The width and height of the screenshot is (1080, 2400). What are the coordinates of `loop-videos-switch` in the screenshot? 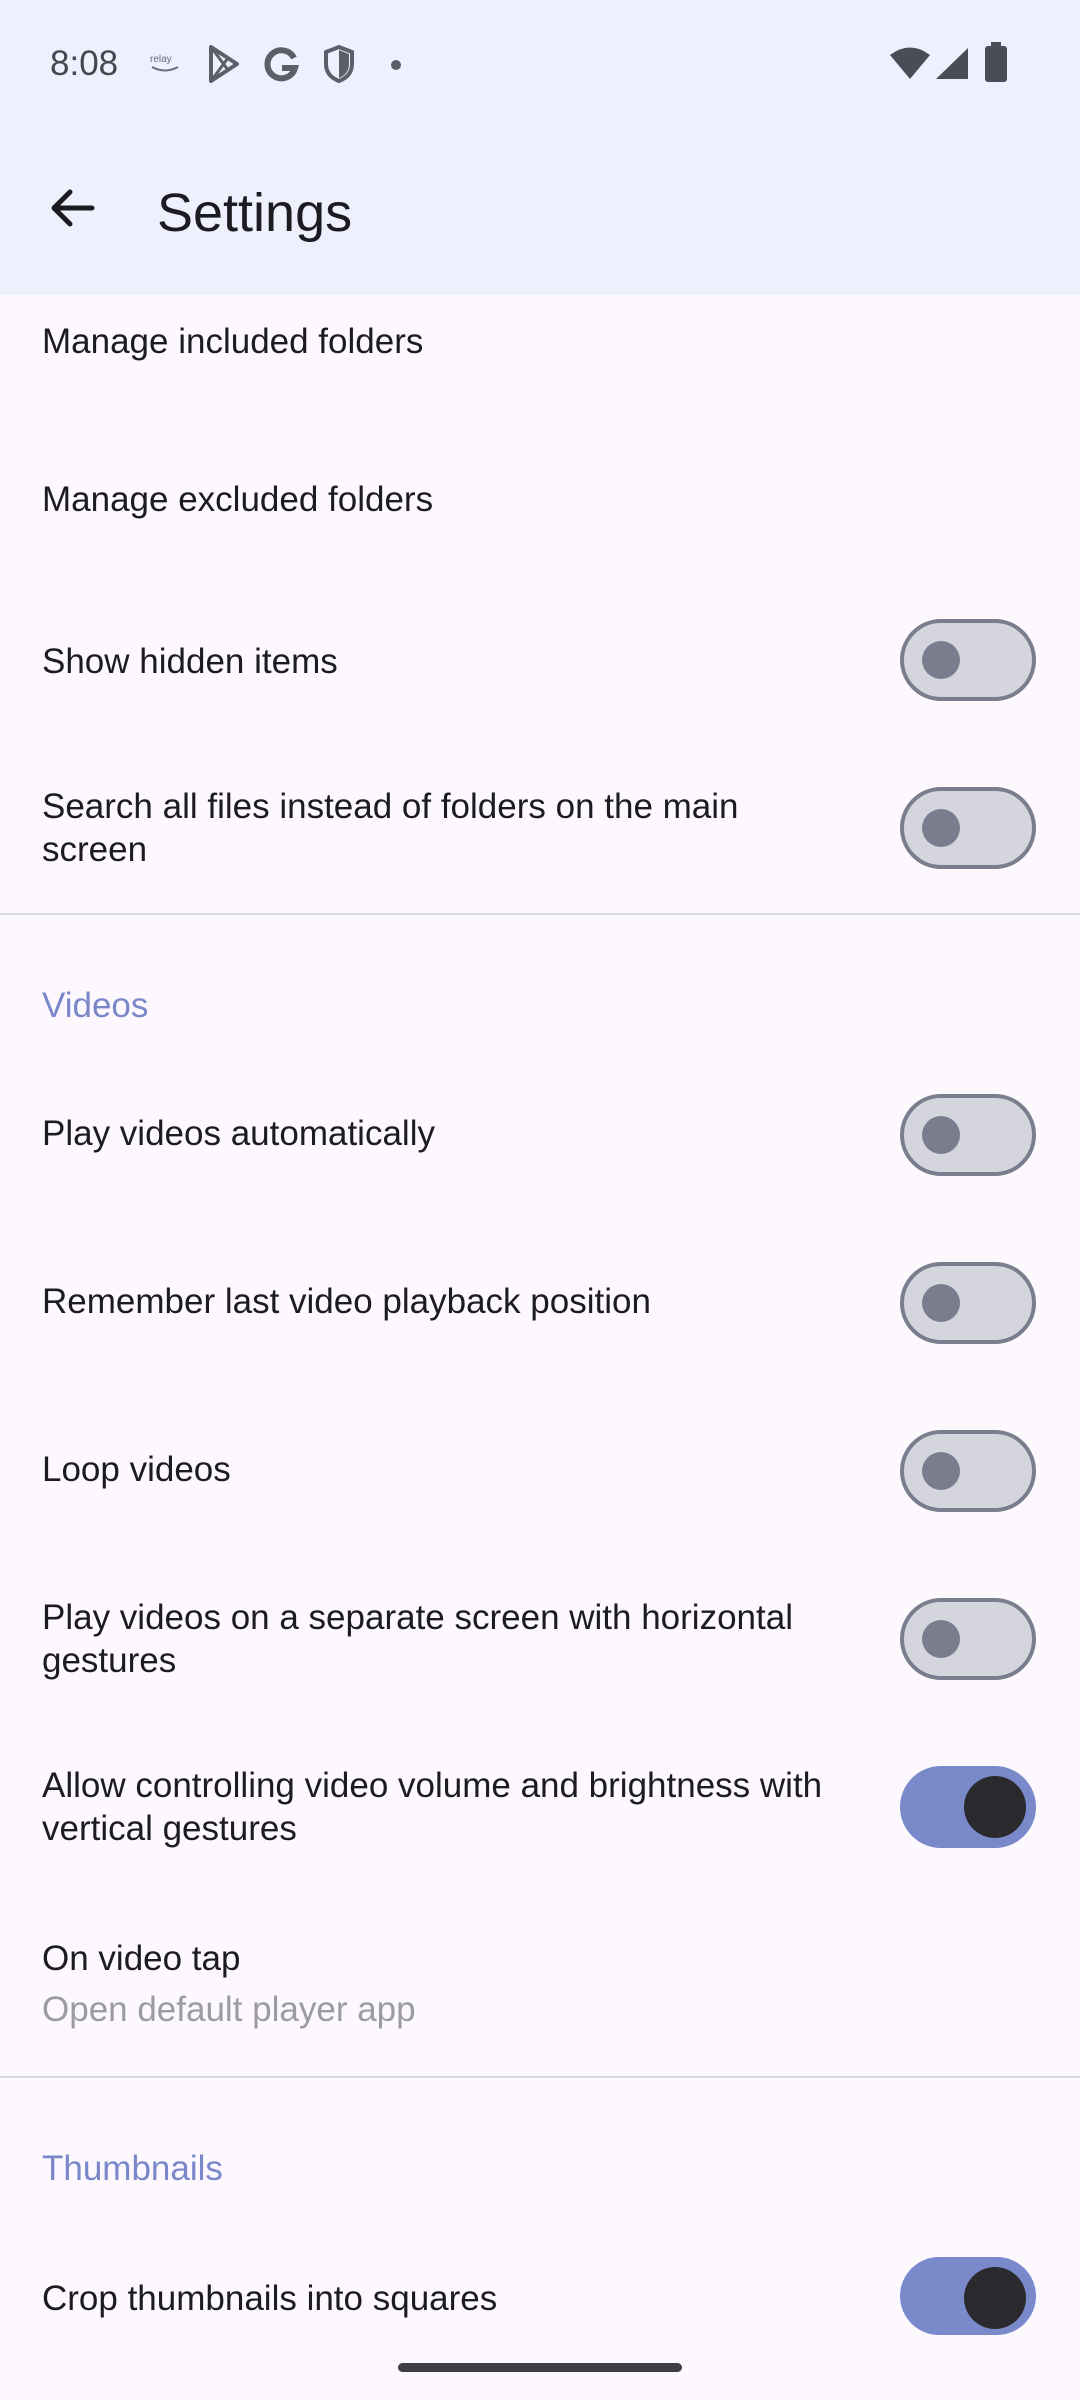 It's located at (968, 1471).